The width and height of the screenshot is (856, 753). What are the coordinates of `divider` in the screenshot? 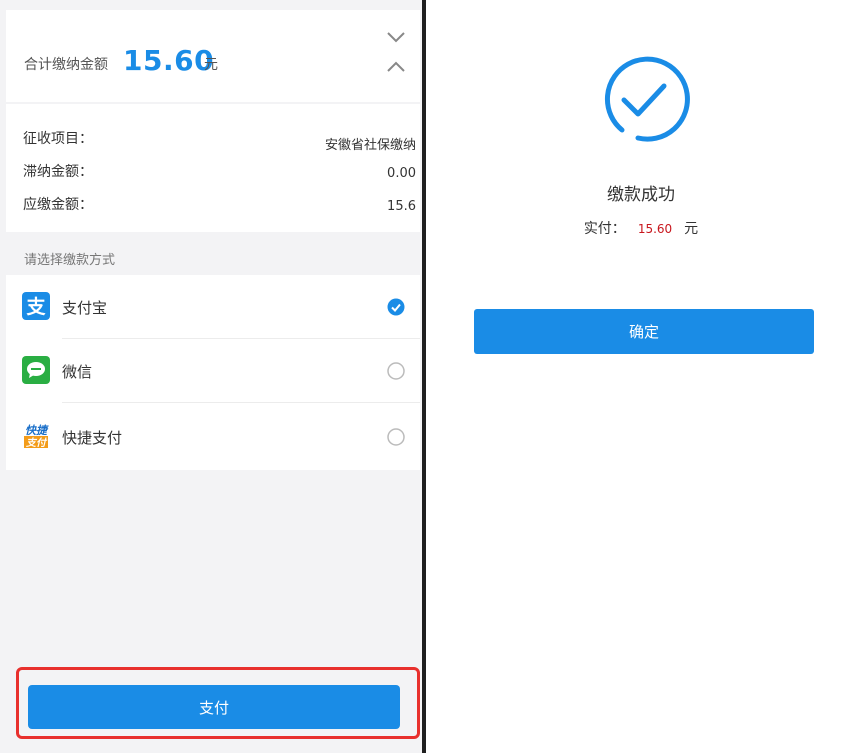 It's located at (241, 402).